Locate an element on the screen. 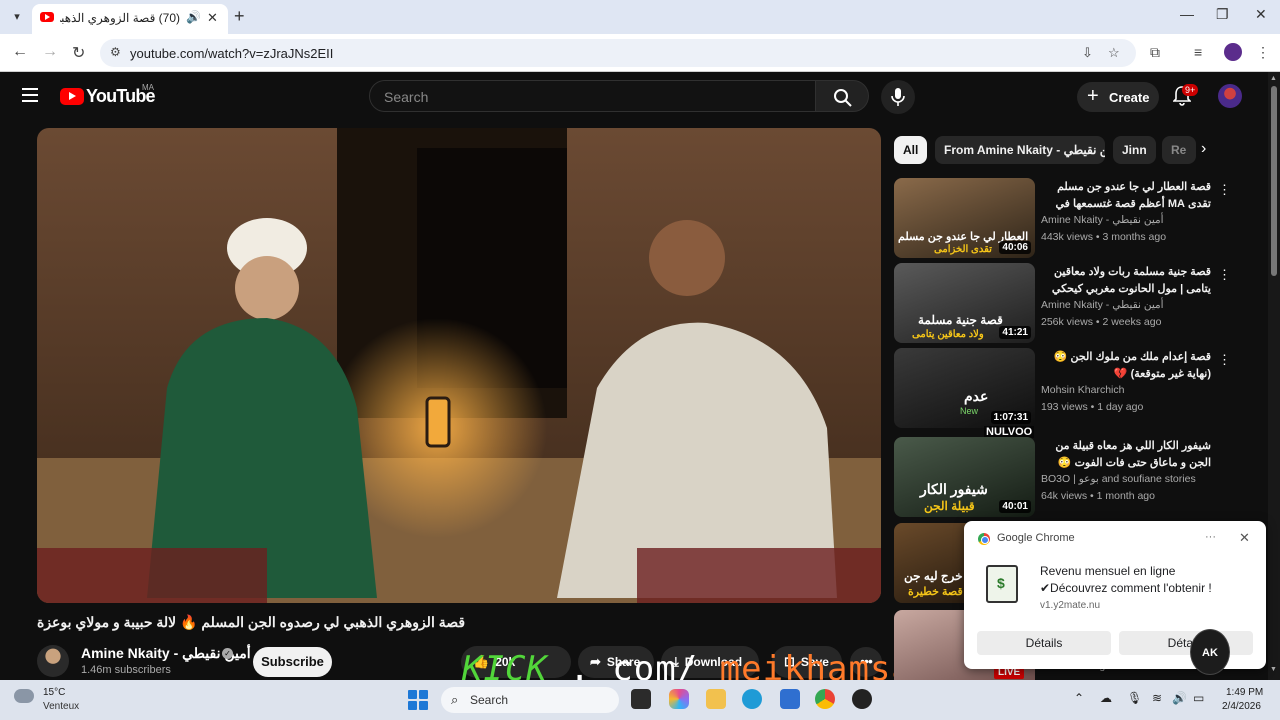  install-app-icon: ⇩ is located at coordinates (1087, 53).